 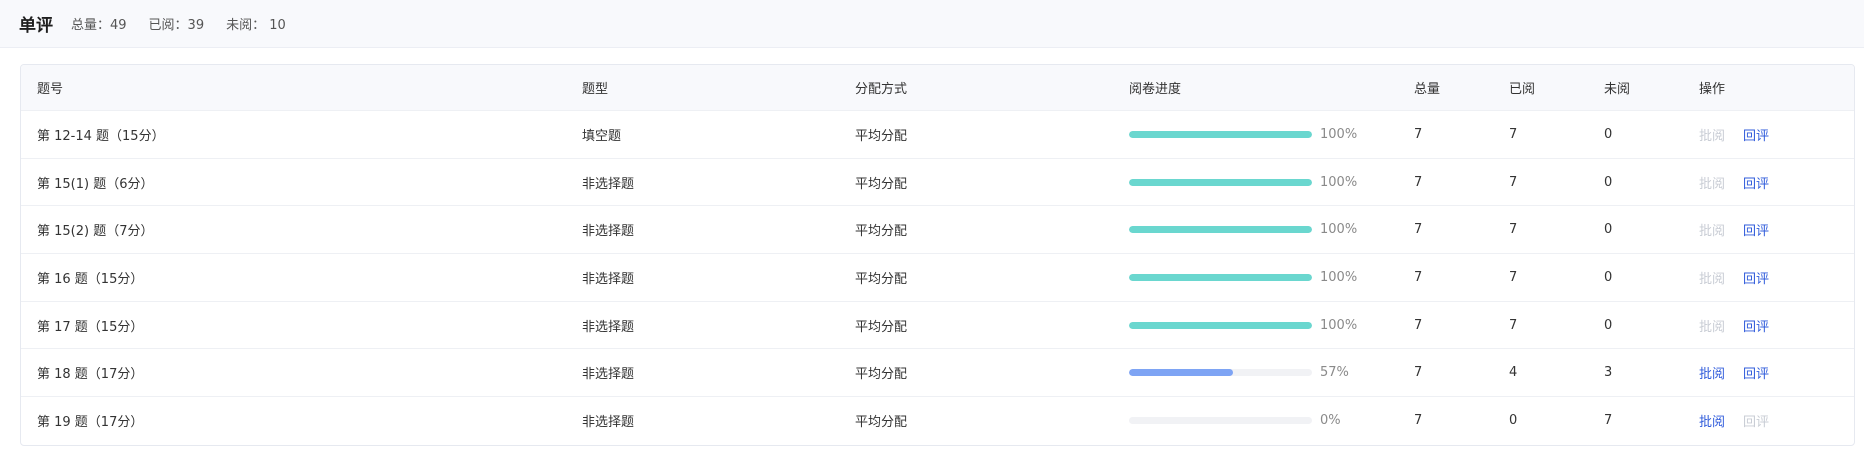 What do you see at coordinates (1513, 421) in the screenshot?
I see `read-cell: 0` at bounding box center [1513, 421].